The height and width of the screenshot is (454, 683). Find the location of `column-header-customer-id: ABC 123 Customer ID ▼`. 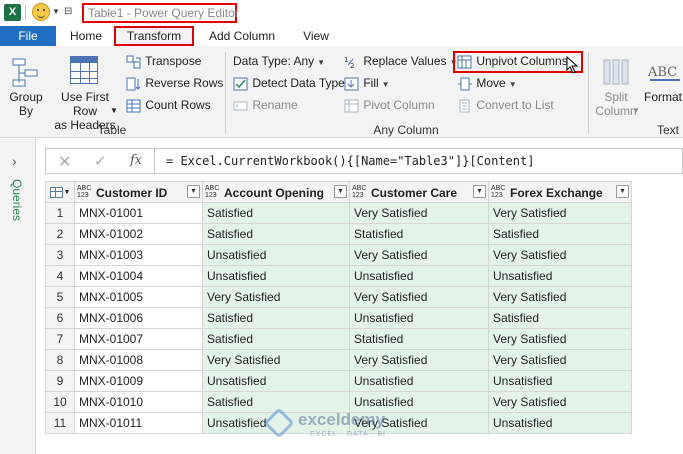

column-header-customer-id: ABC 123 Customer ID ▼ is located at coordinates (138, 192).